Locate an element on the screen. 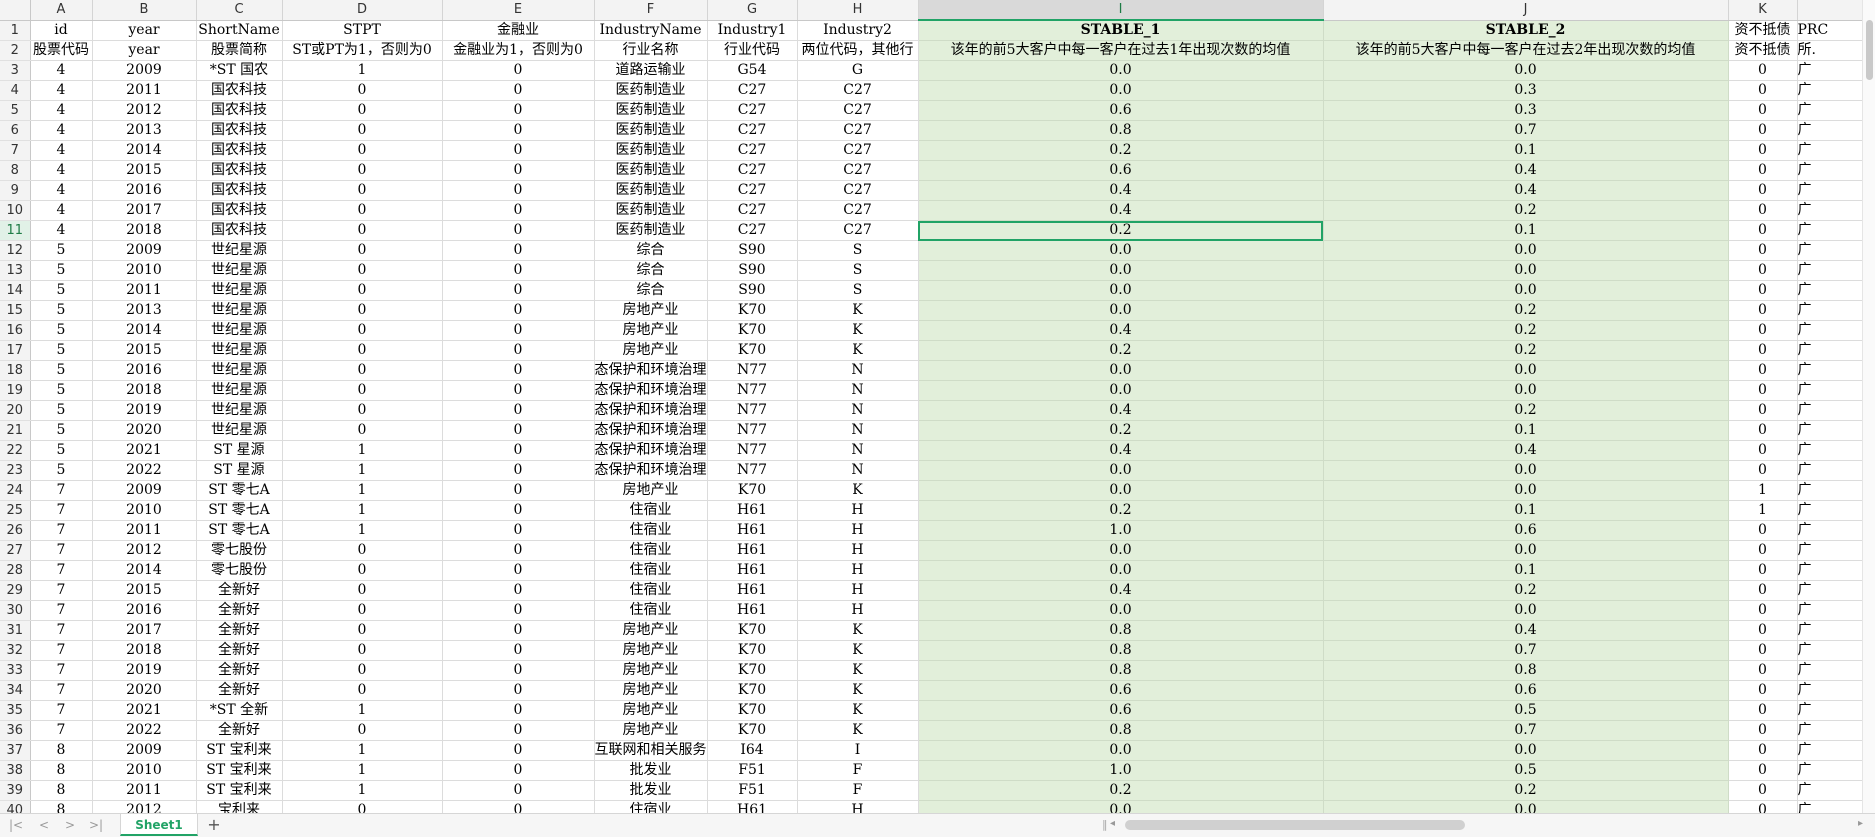  cell-e3: 0 is located at coordinates (518, 70).